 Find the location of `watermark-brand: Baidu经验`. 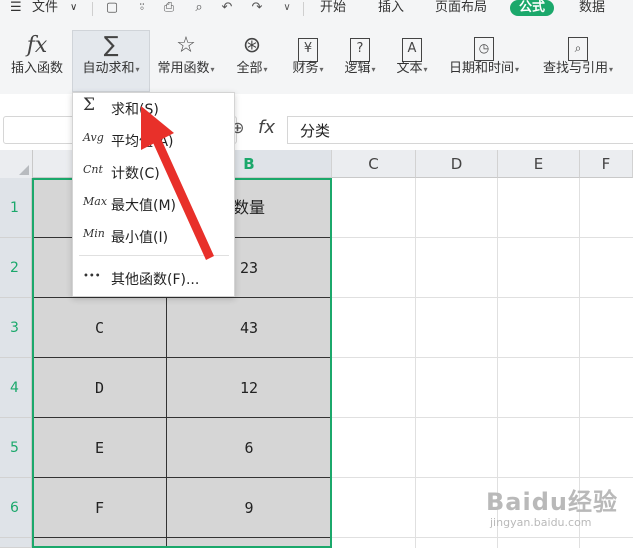

watermark-brand: Baidu经验 is located at coordinates (552, 502).